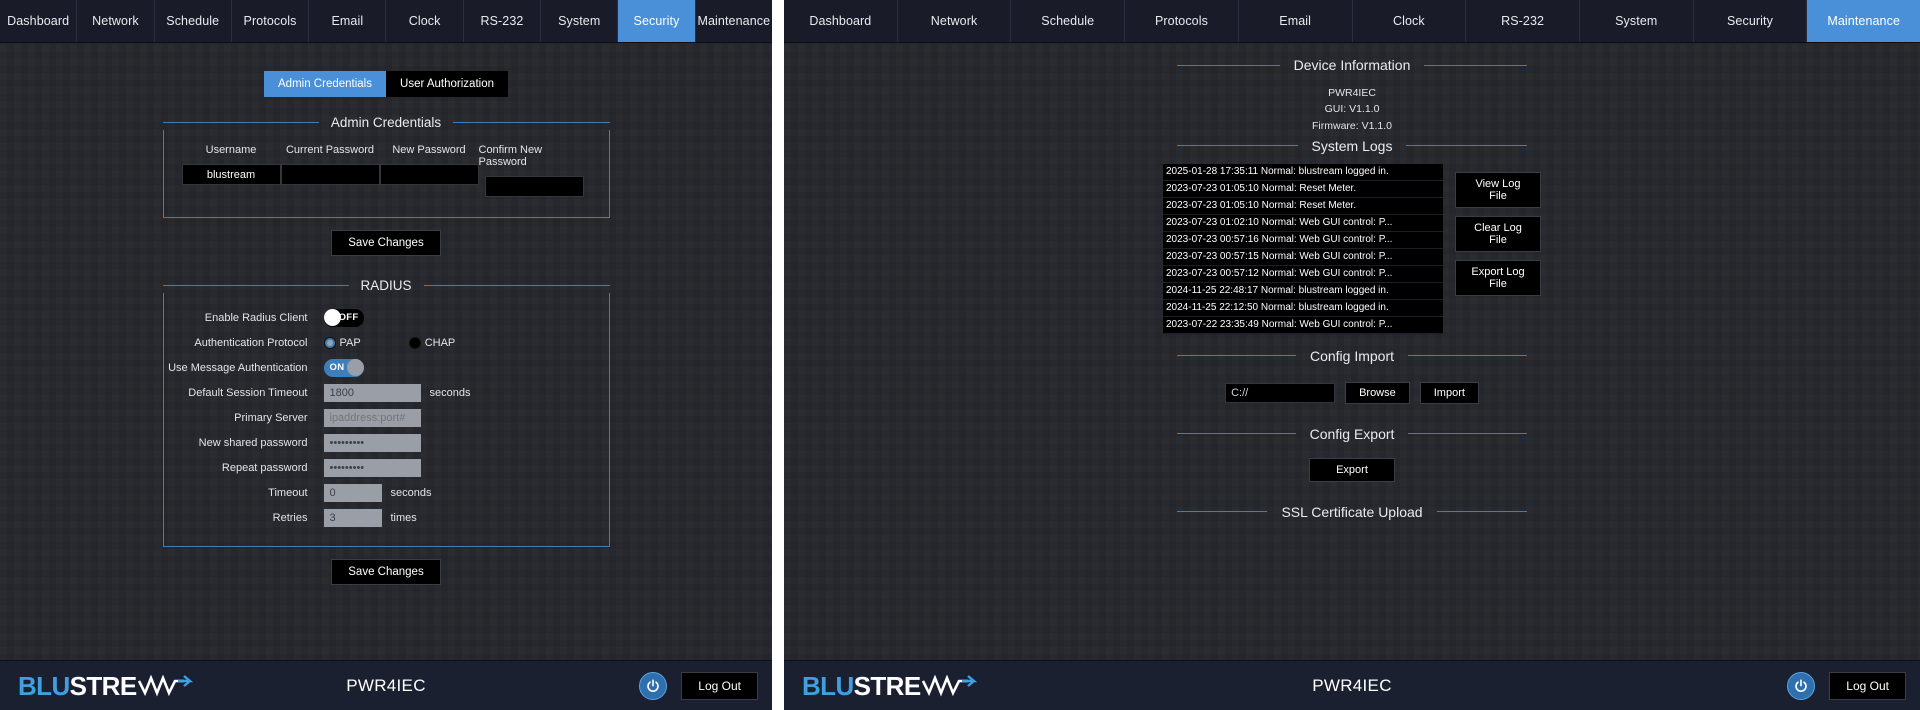  What do you see at coordinates (386, 285) in the screenshot?
I see `radius-title: RADIUS` at bounding box center [386, 285].